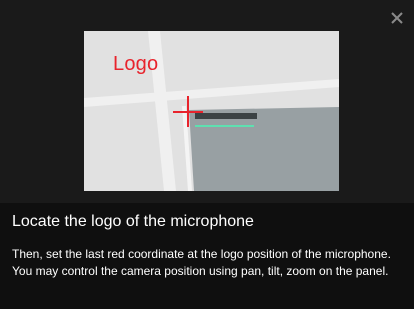 Image resolution: width=414 pixels, height=309 pixels. I want to click on instruction-title: Locate the logo of the microphone, so click(133, 221).